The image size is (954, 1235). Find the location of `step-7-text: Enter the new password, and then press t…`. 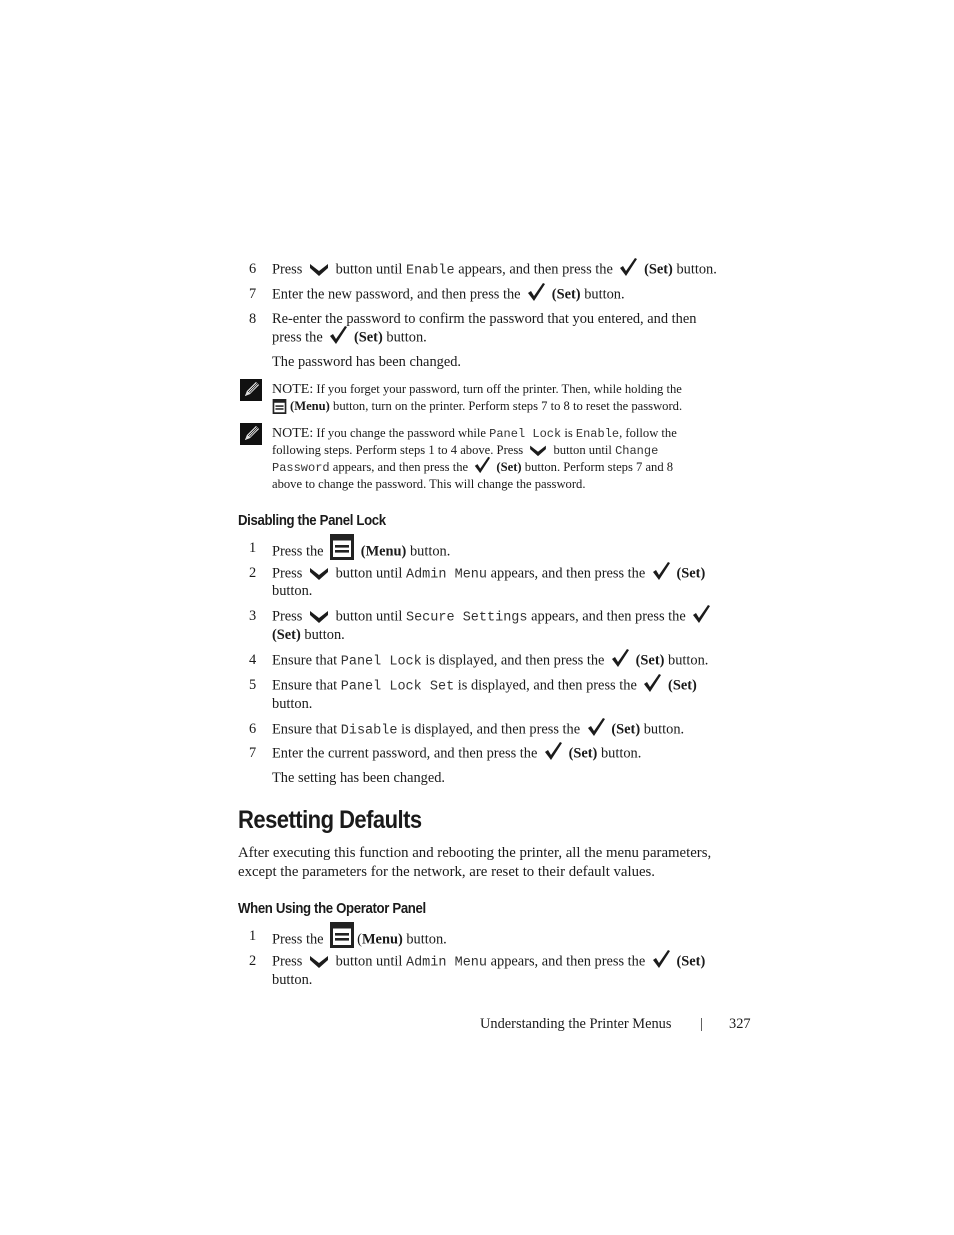

step-7-text: Enter the new password, and then press t… is located at coordinates (448, 295).